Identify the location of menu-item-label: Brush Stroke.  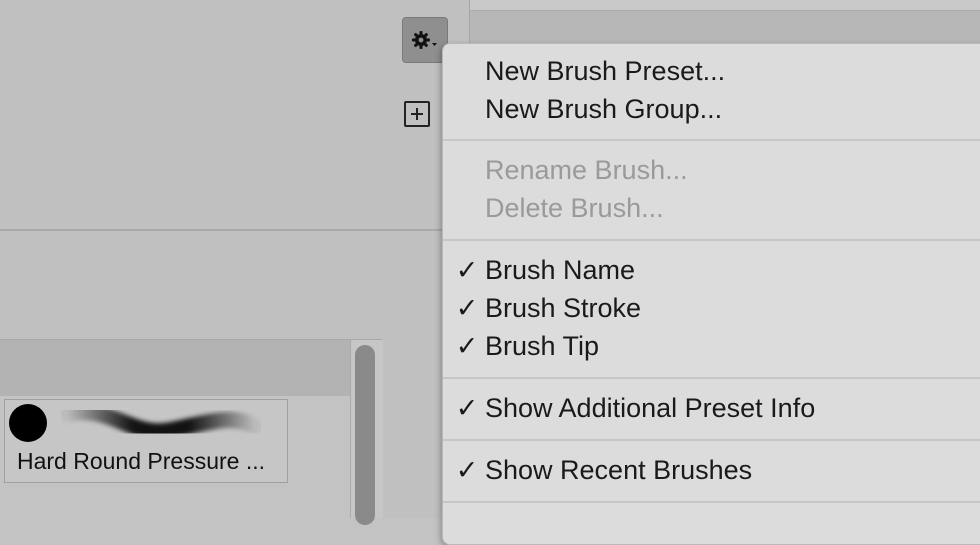
(563, 308).